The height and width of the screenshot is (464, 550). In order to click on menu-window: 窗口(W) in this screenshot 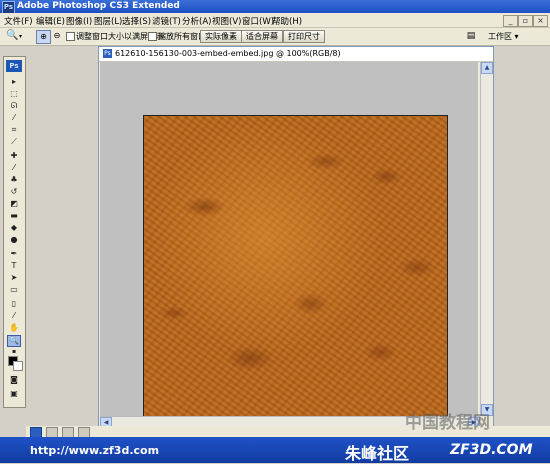, I will do `click(258, 21)`.